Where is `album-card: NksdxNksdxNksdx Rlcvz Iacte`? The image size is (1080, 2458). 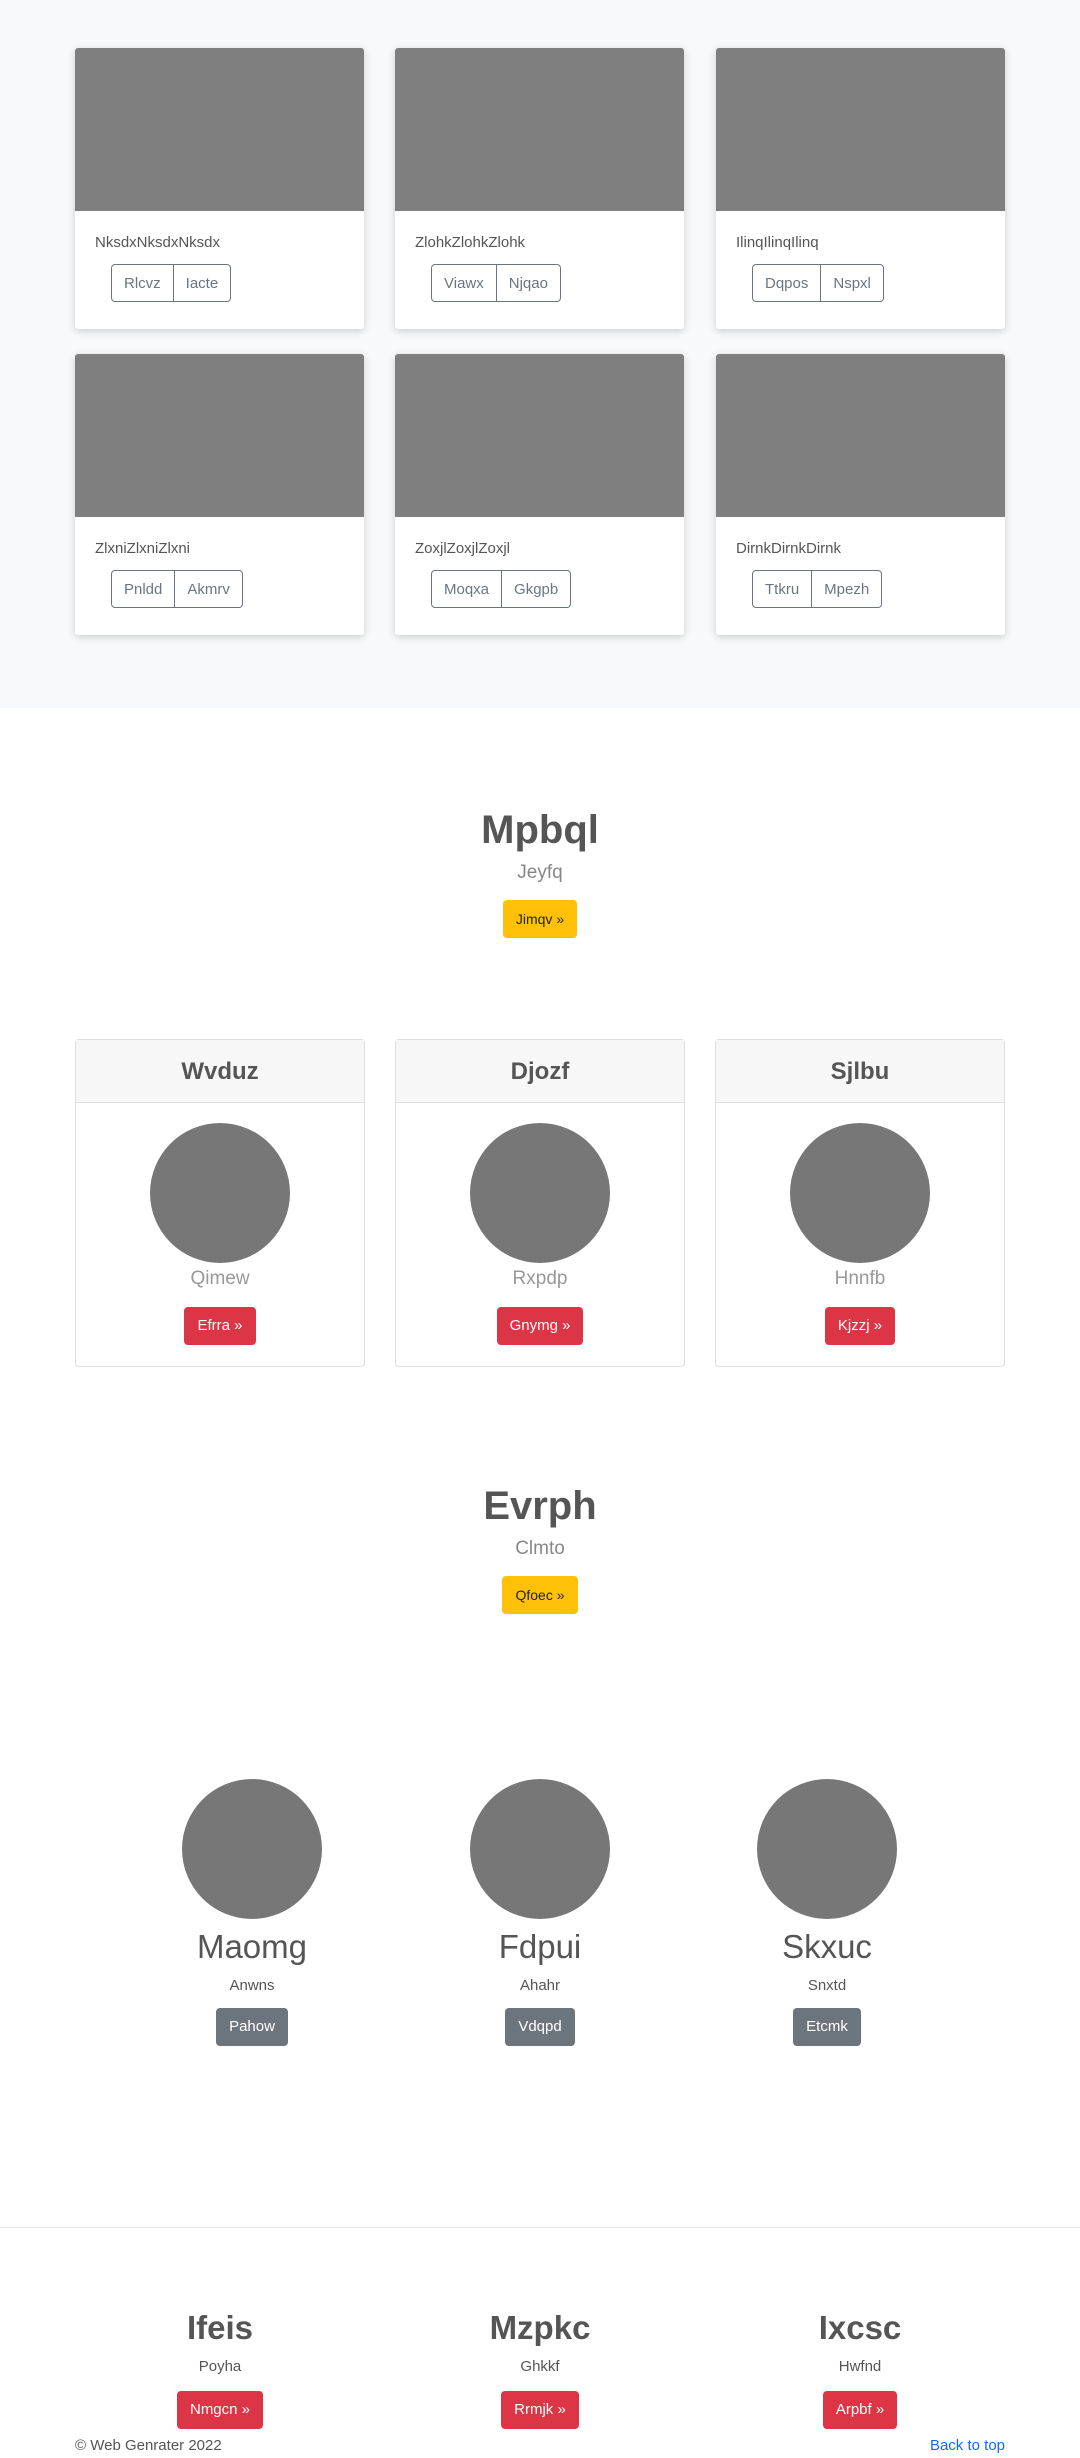 album-card: NksdxNksdxNksdx Rlcvz Iacte is located at coordinates (219, 188).